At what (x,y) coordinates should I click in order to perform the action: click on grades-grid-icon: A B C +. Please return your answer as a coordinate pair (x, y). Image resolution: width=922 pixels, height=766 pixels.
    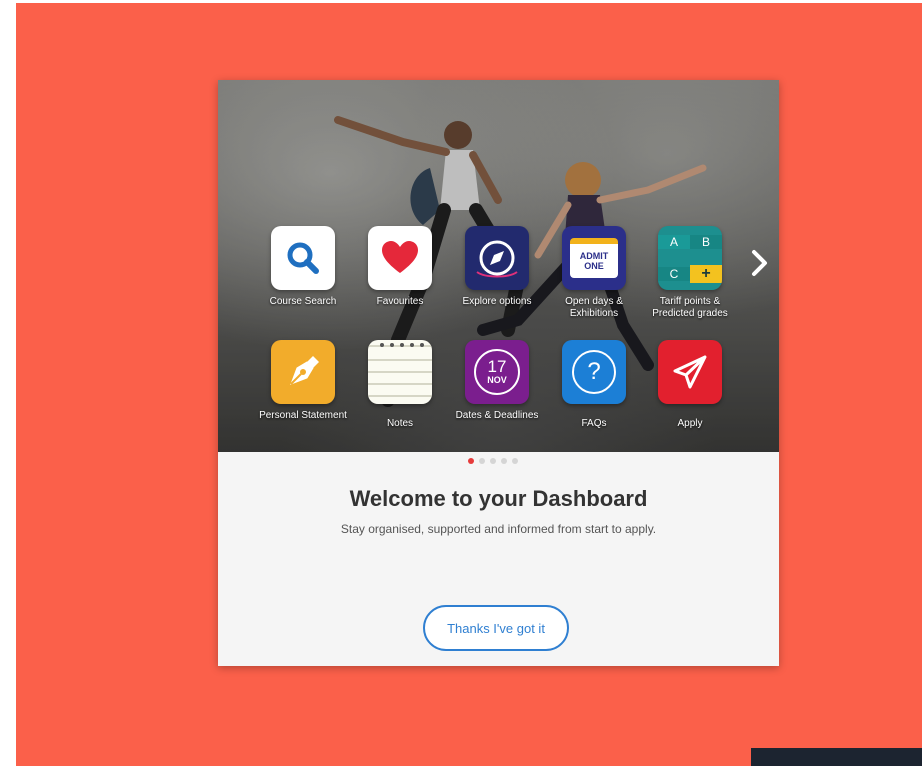
    Looking at the image, I should click on (690, 258).